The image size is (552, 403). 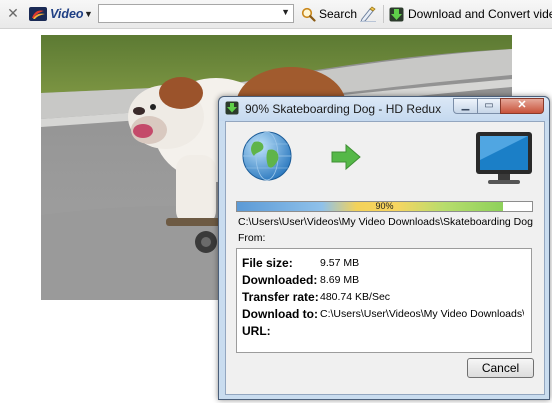 I want to click on monitor-icon, so click(x=504, y=158).